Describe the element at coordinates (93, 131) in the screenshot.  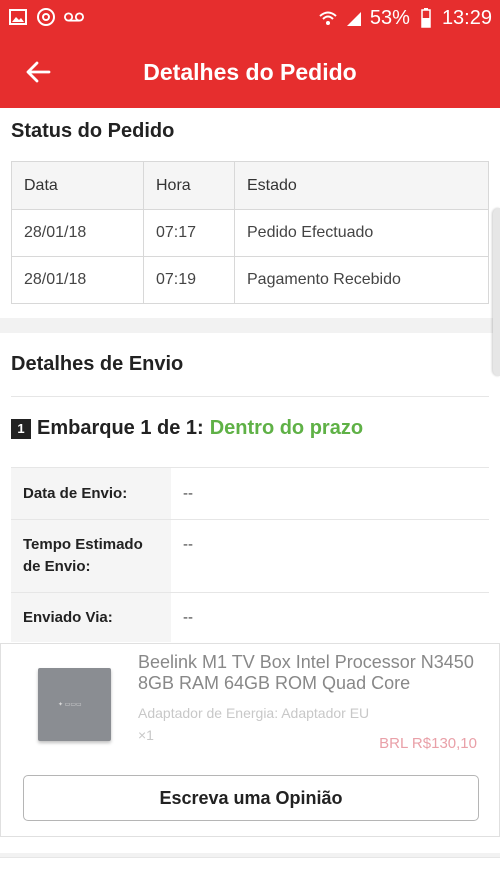
I see `order-status-title: Status do Pedido` at that location.